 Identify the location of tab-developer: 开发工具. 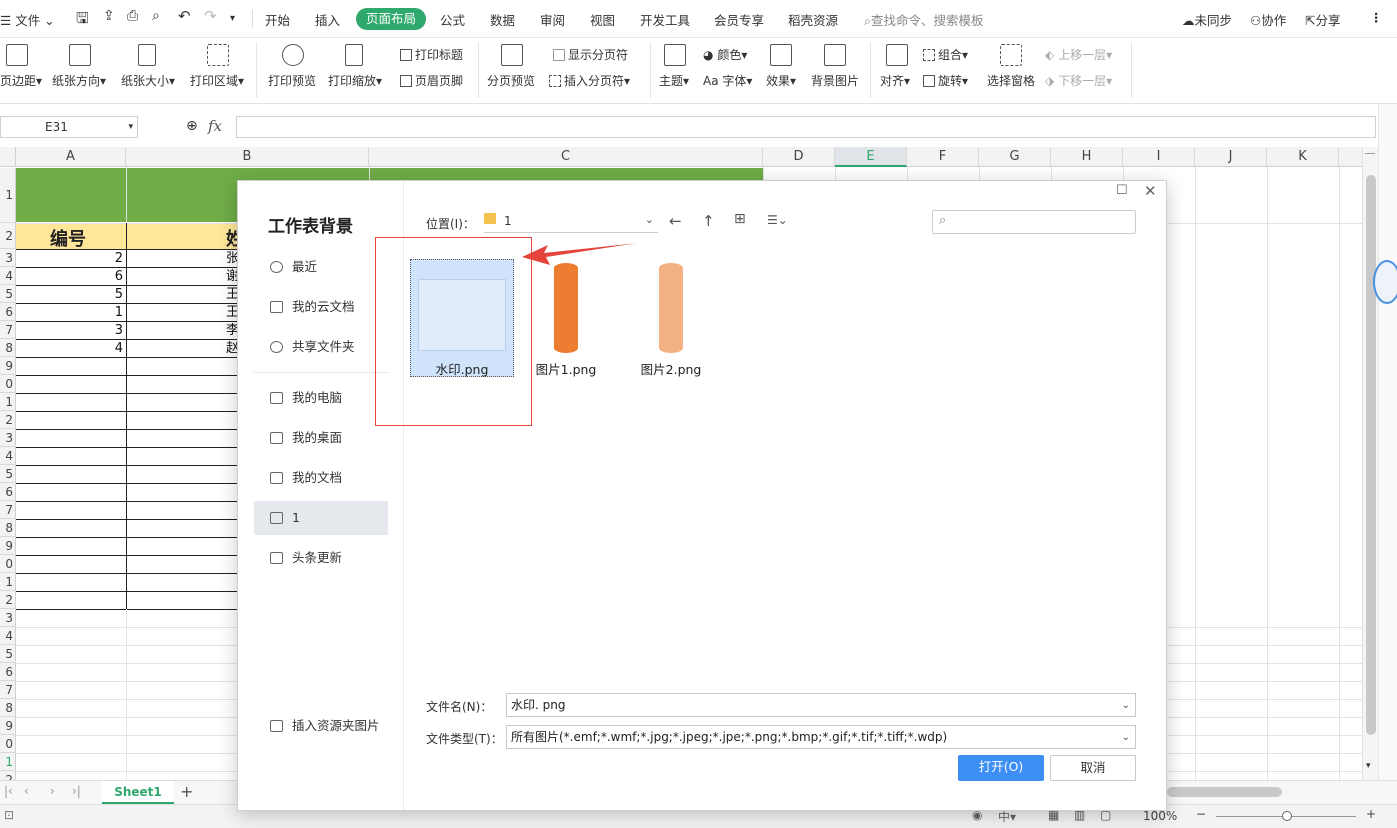
(665, 19).